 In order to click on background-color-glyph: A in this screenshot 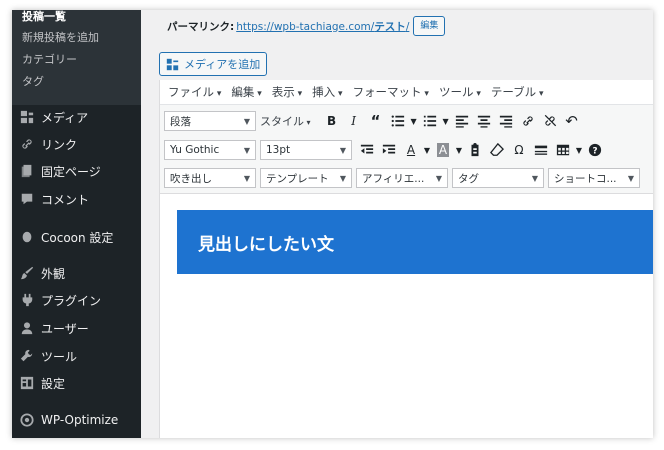, I will do `click(443, 150)`.